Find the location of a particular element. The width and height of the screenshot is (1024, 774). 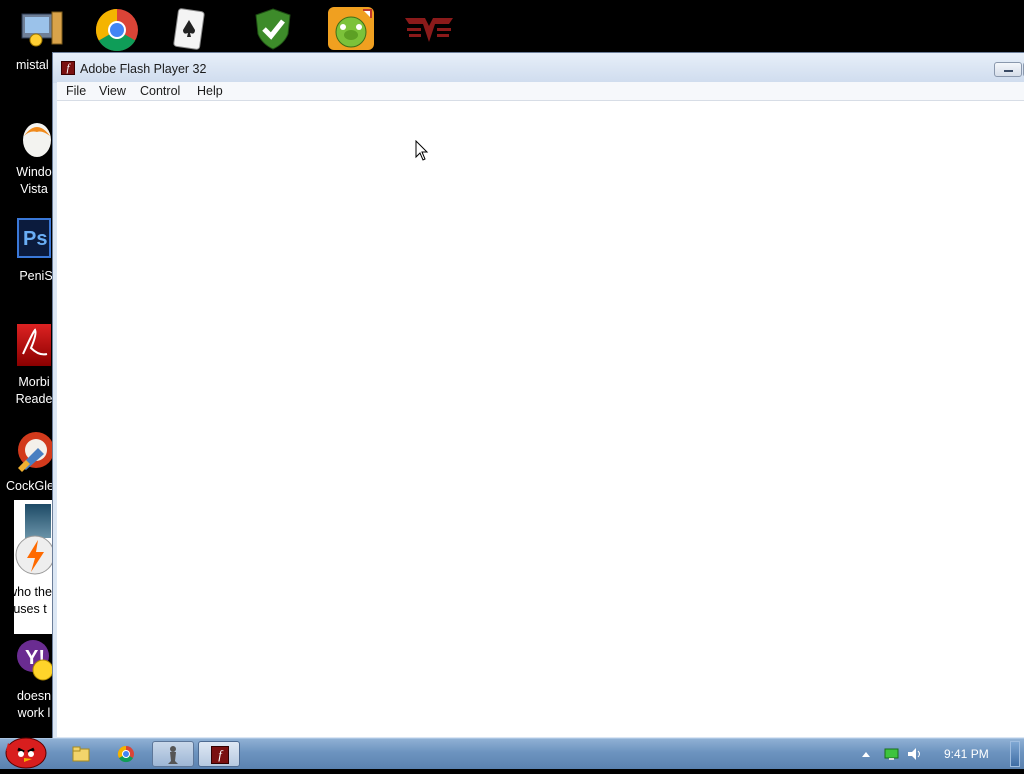

desktop-icon-solitaire is located at coordinates (190, 31).